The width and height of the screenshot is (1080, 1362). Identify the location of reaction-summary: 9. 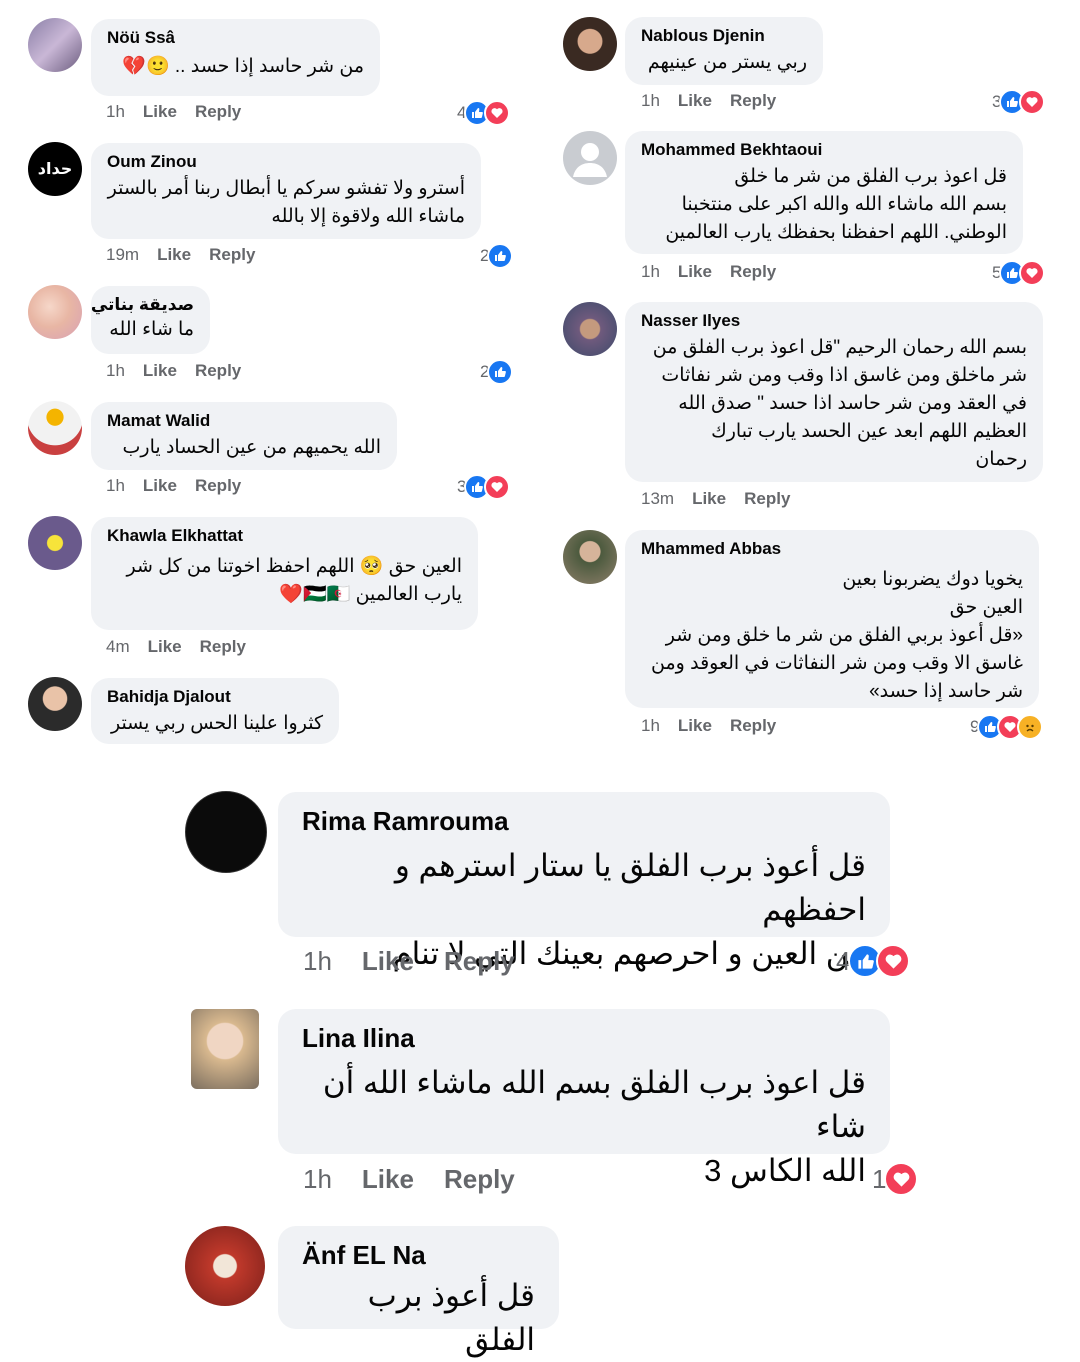
(1007, 727).